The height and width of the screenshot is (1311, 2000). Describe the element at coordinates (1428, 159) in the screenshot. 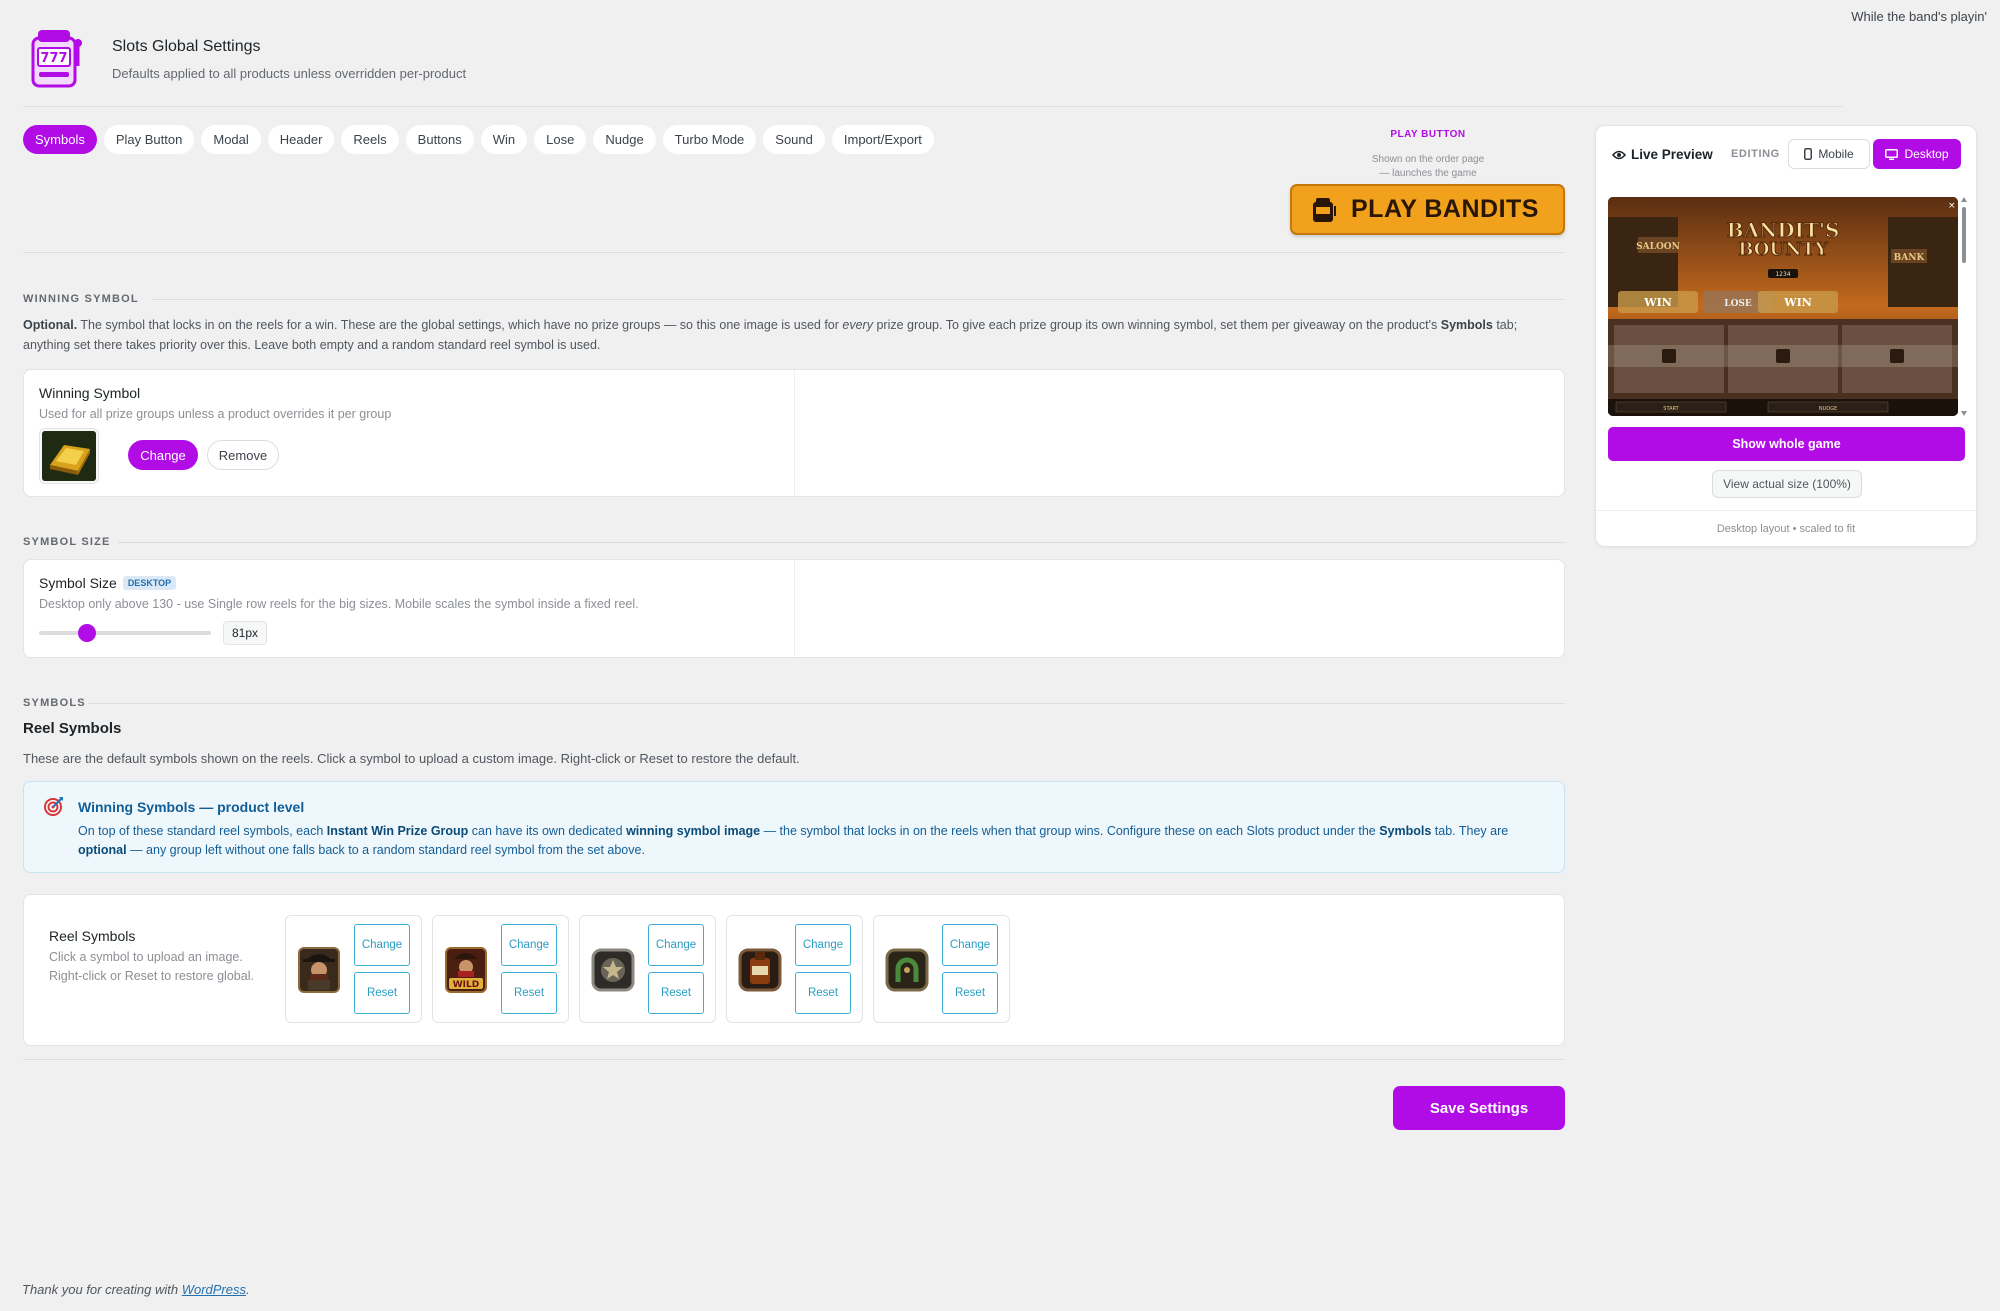

I see `play-button-note-line1: Shown on the order page` at that location.